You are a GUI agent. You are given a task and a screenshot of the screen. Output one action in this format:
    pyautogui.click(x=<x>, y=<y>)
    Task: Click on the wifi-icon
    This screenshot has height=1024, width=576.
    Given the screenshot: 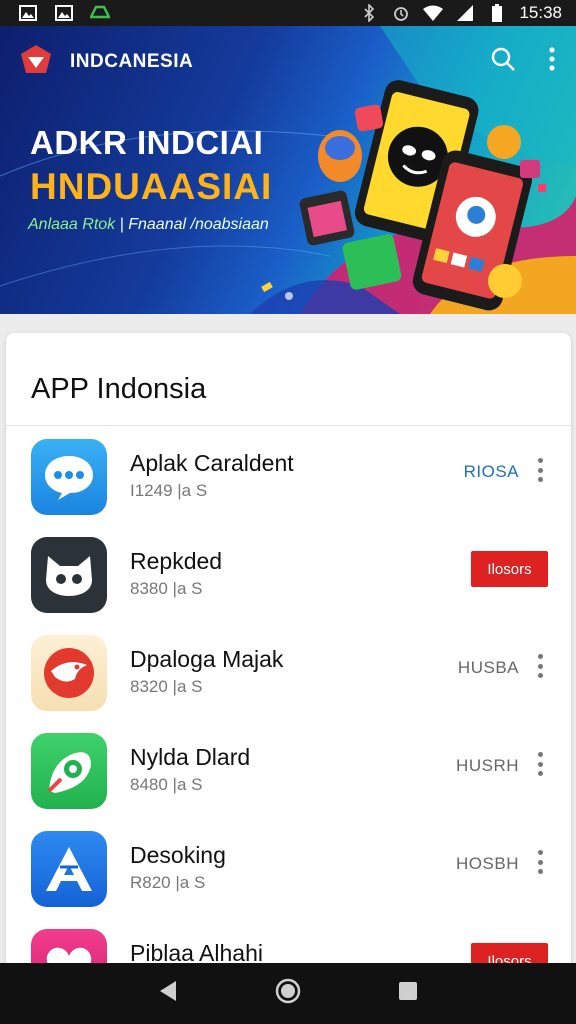 What is the action you would take?
    pyautogui.click(x=433, y=13)
    